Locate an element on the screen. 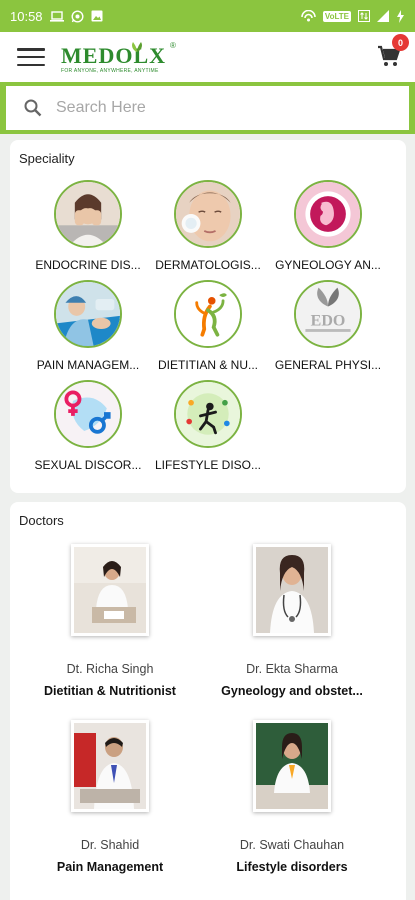 This screenshot has height=900, width=415. doctors-title: Doctors is located at coordinates (41, 520).